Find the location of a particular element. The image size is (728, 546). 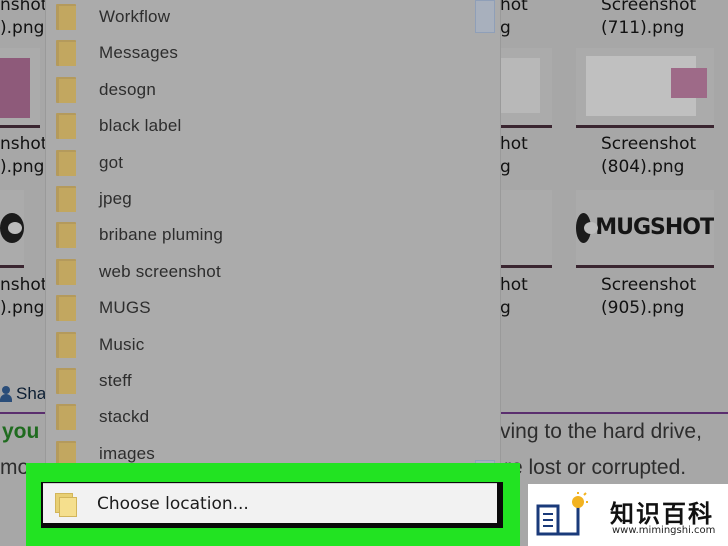

file-label: Screenshot (711).png is located at coordinates (649, 19).